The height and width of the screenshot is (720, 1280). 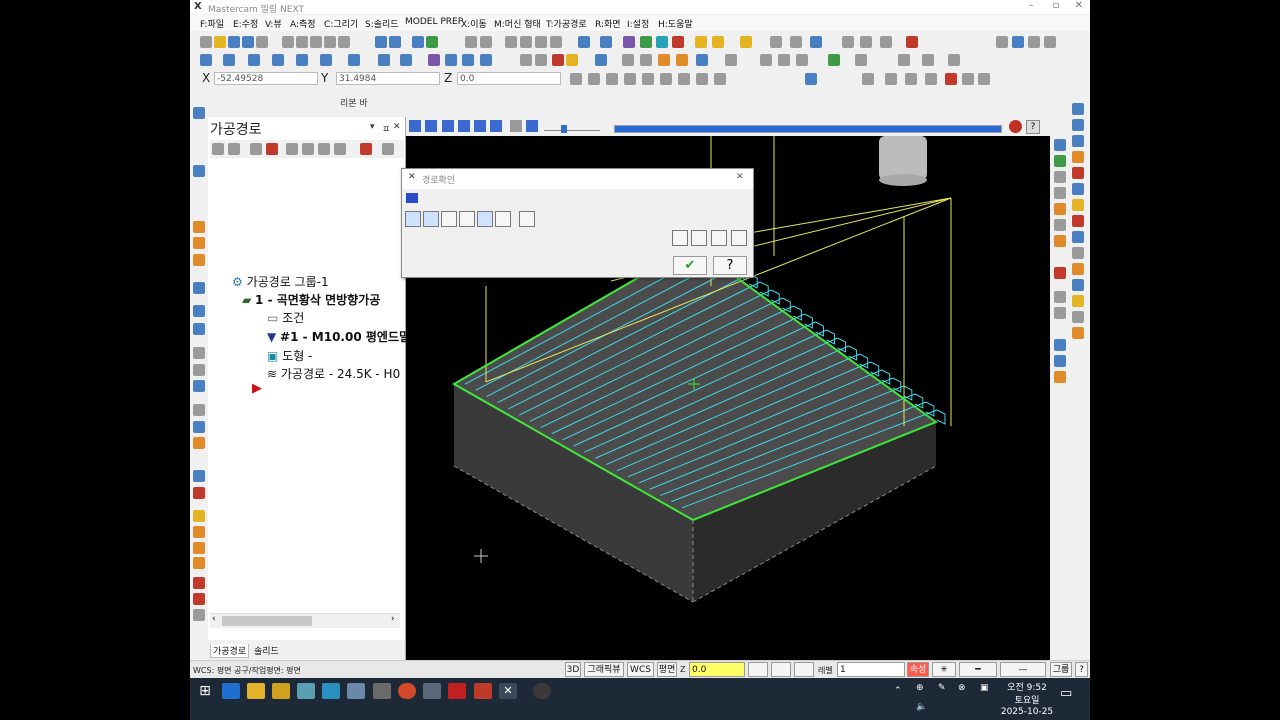 I want to click on fillet-icon, so click(x=802, y=60).